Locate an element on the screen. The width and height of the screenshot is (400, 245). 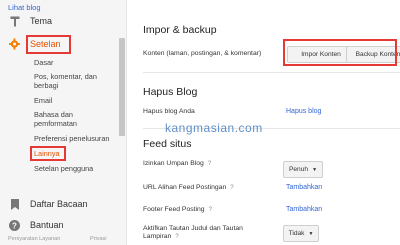
allow-feed-label: Izinkan Umpan Blog? is located at coordinates (177, 164).